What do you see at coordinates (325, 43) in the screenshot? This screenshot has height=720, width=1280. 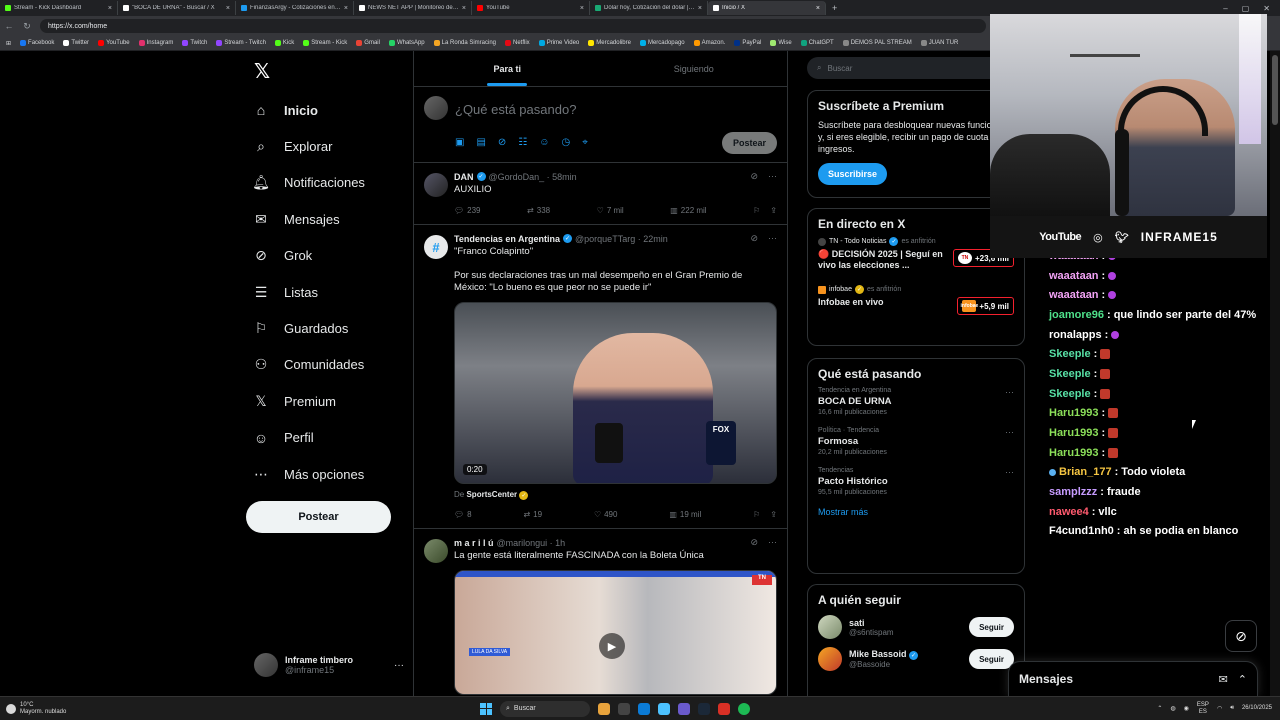 I see `bookmark-item: Stream - Kick` at bounding box center [325, 43].